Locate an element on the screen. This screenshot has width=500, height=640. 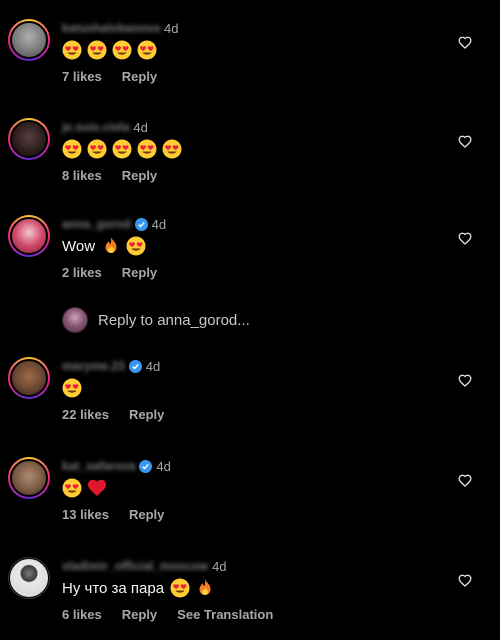
likes-count: 2 likes is located at coordinates (82, 272).